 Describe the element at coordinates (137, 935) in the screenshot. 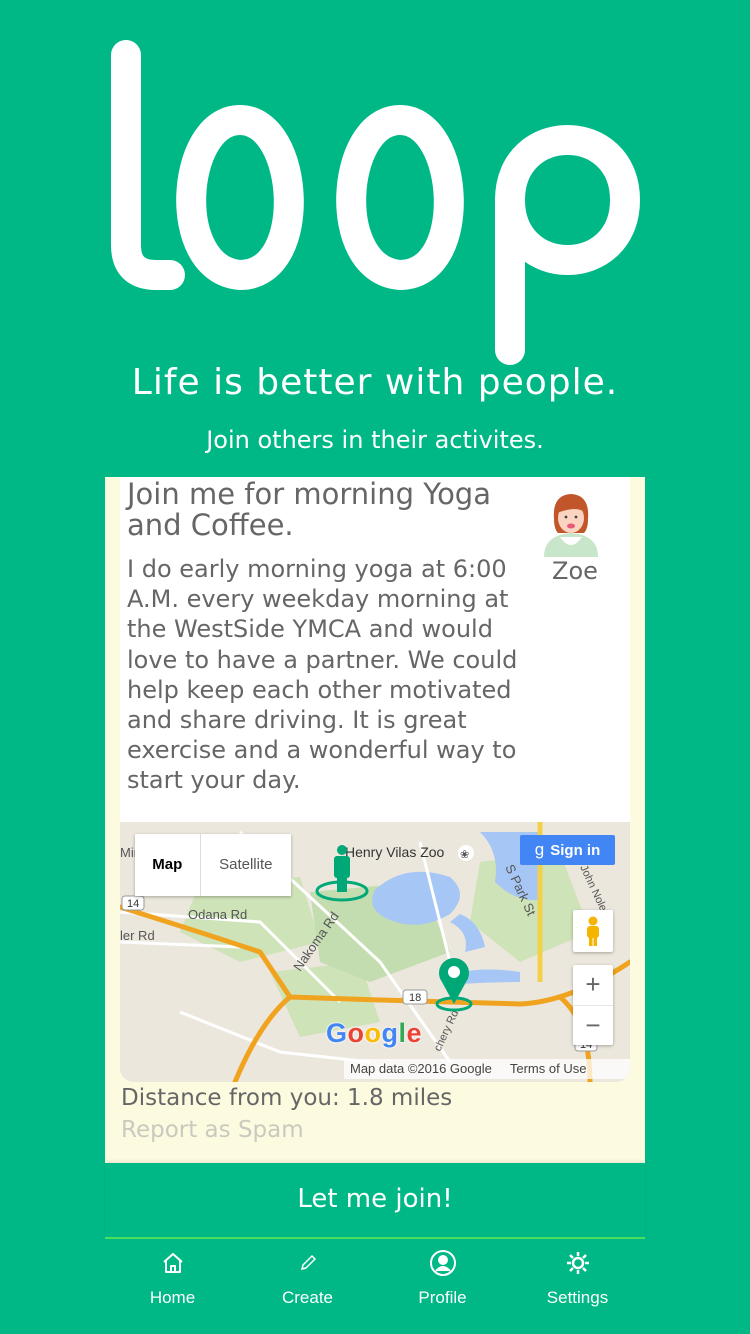

I see `svg-text: ler Rd` at that location.